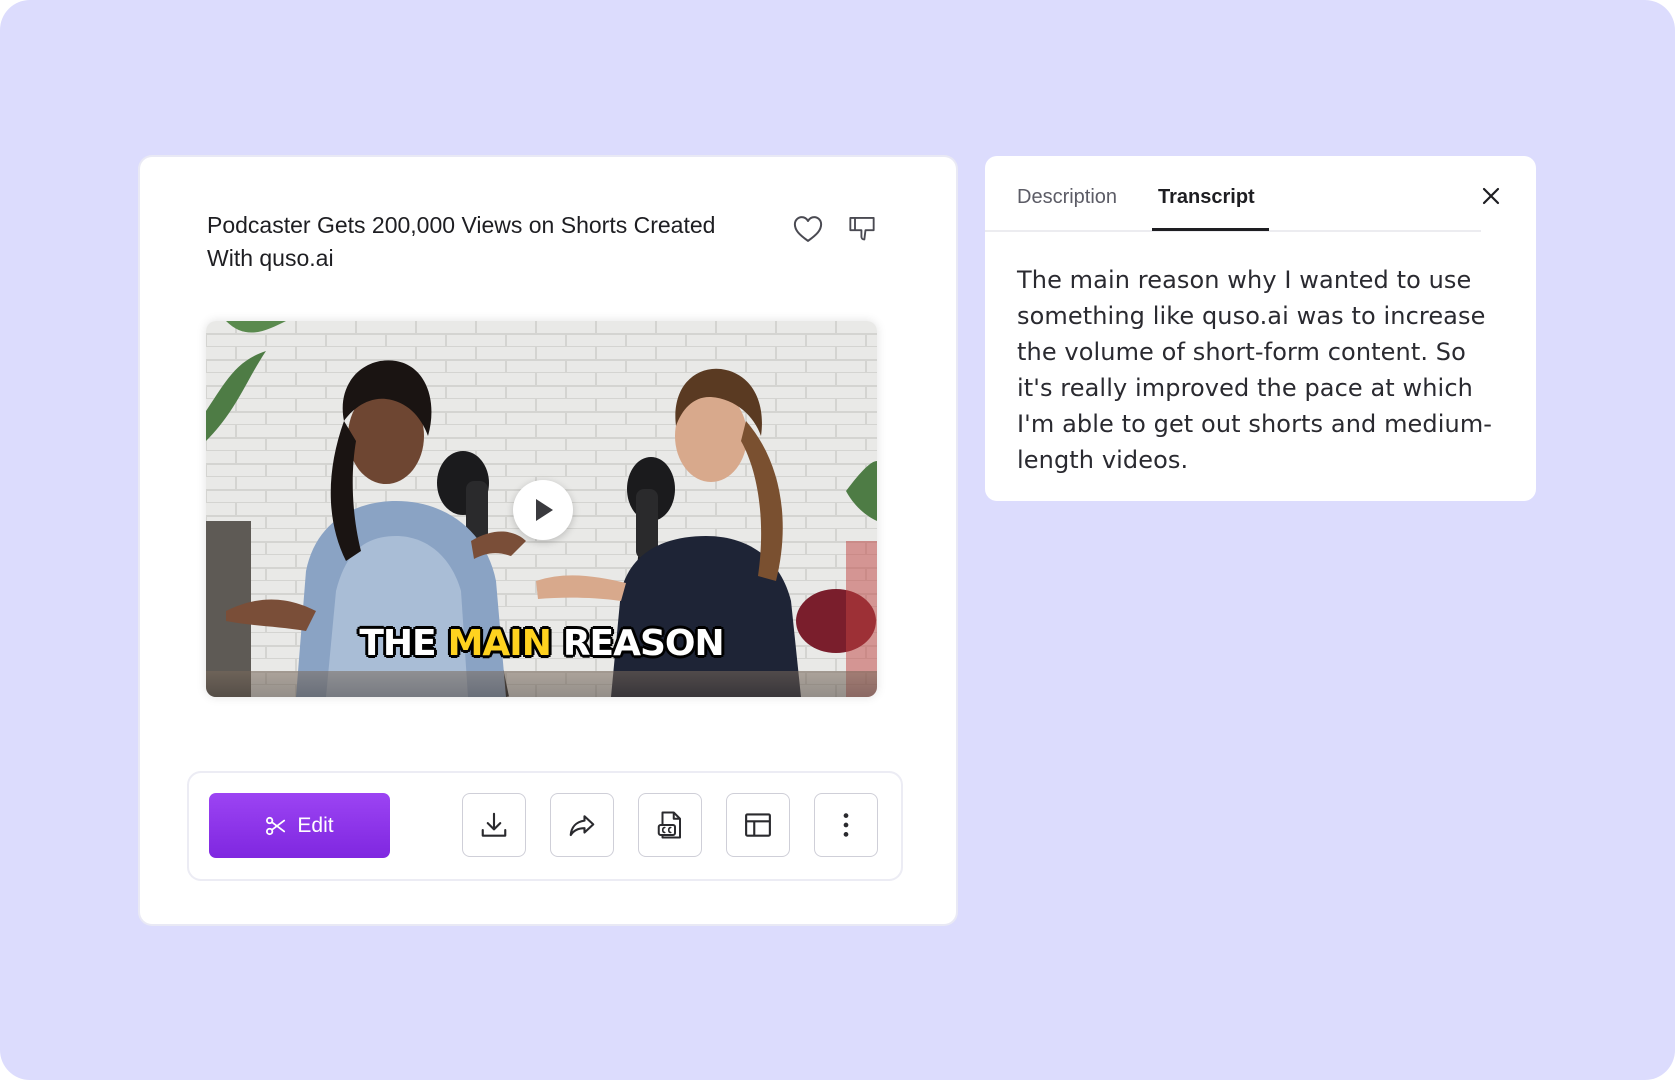  I want to click on like-button, so click(808, 229).